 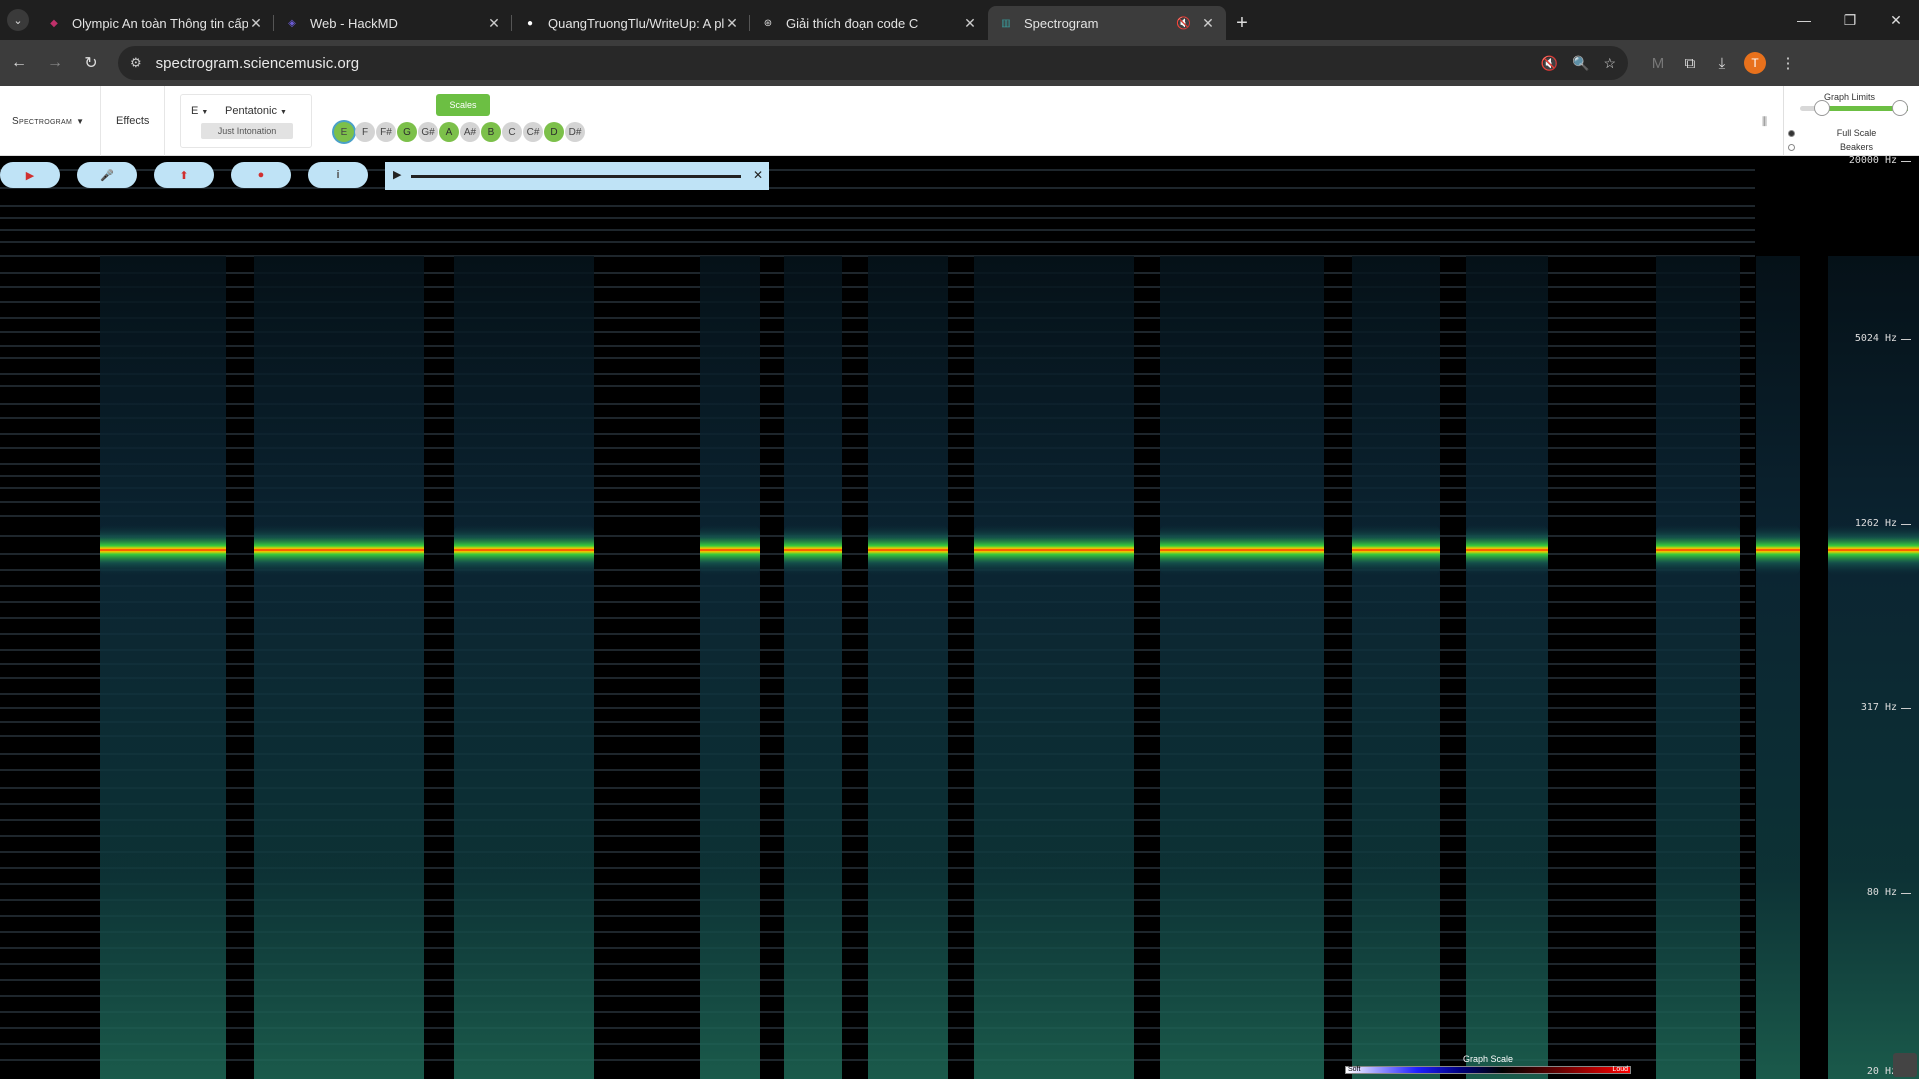 What do you see at coordinates (1107, 23) in the screenshot?
I see `browser-tab: ▥ Spectrogram 🔇 ✕` at bounding box center [1107, 23].